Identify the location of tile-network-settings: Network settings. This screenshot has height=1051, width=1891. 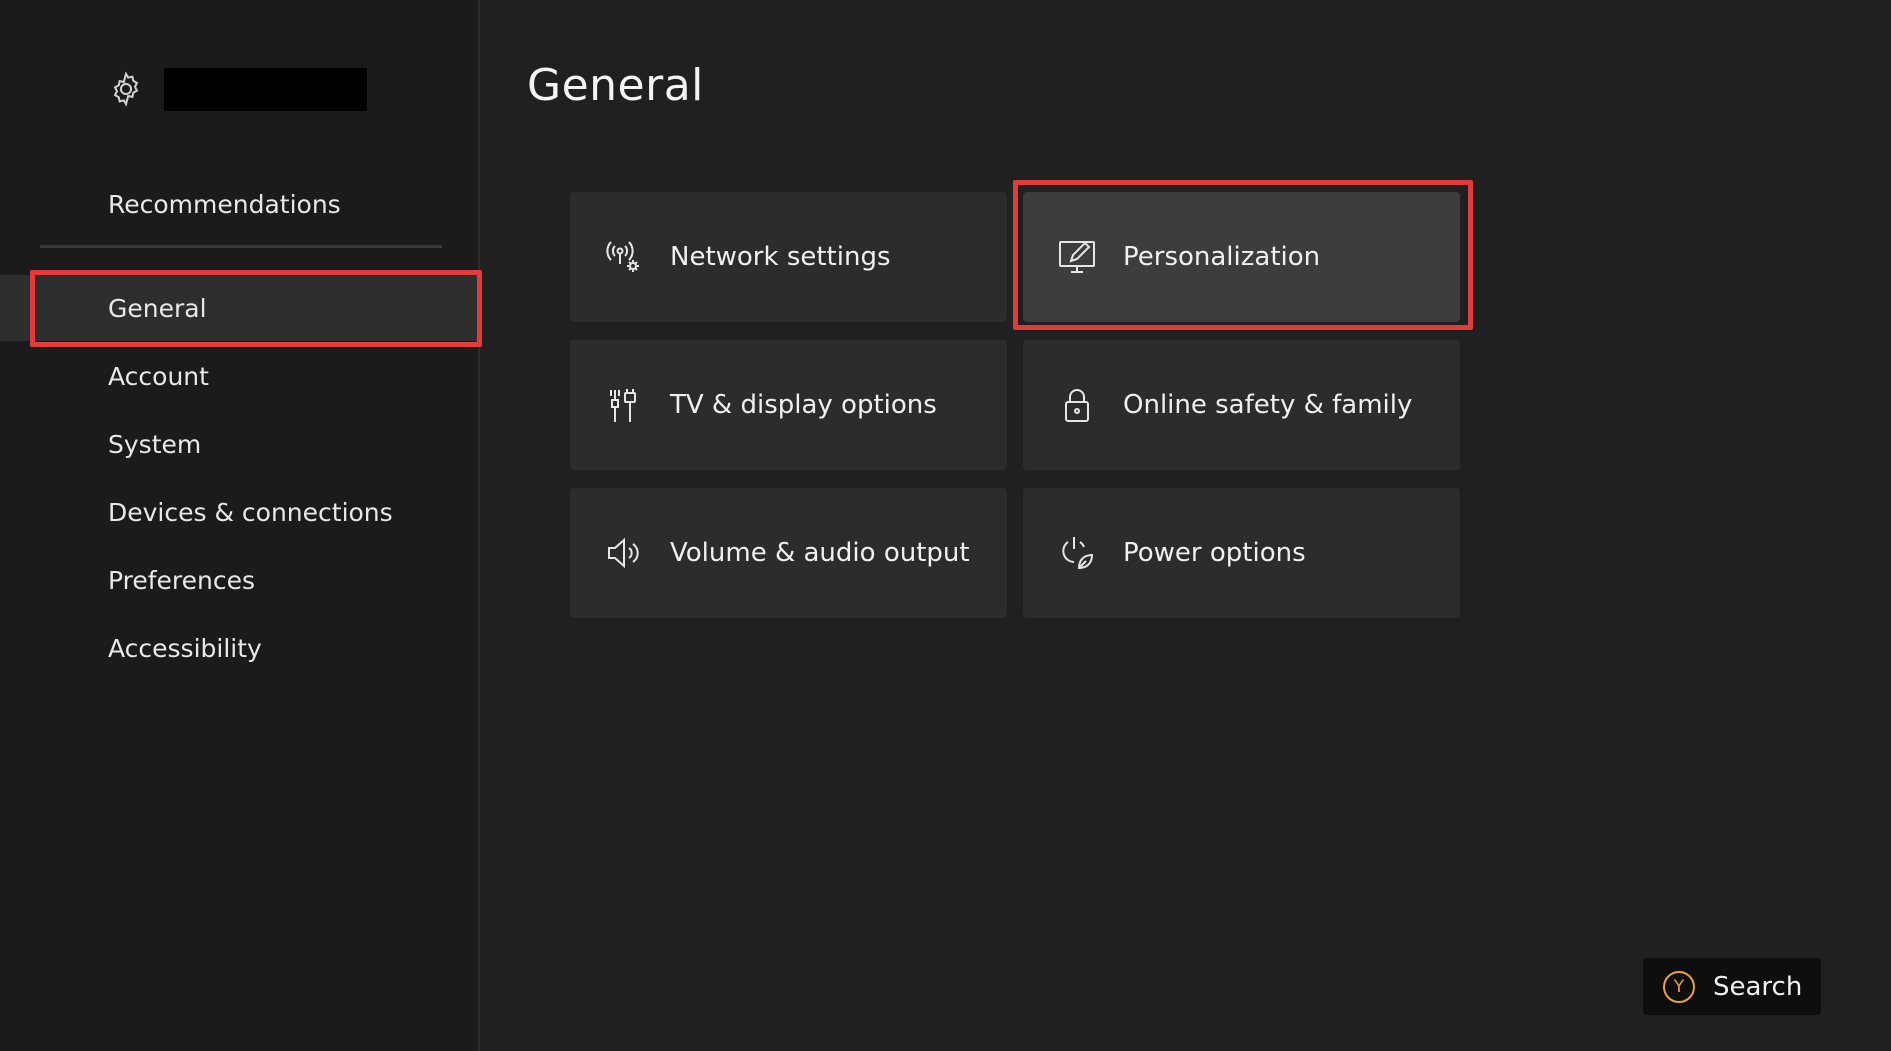
(788, 257).